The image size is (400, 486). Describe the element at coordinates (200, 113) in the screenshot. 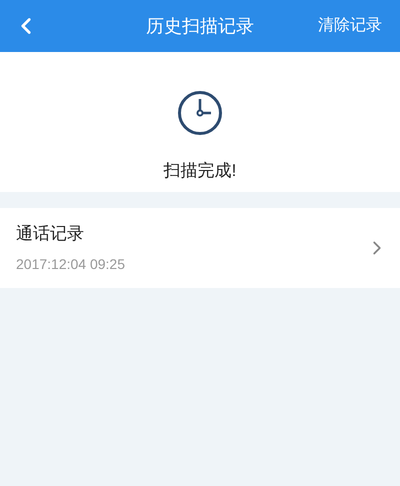

I see `clock-icon` at that location.